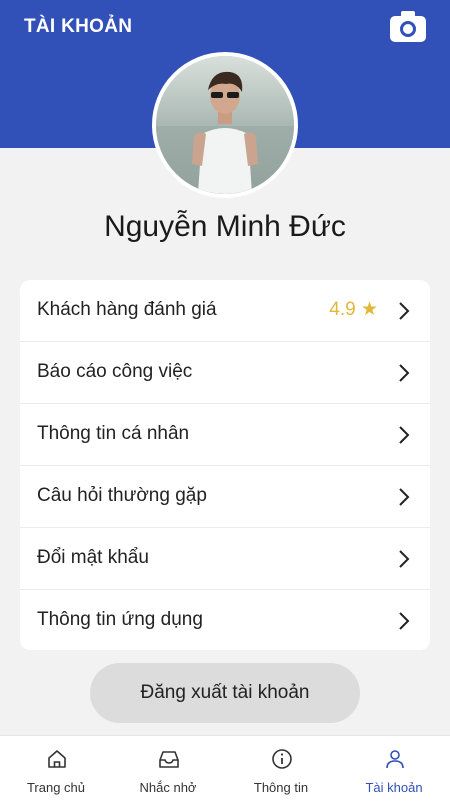 The image size is (450, 801). What do you see at coordinates (225, 125) in the screenshot?
I see `avatar` at bounding box center [225, 125].